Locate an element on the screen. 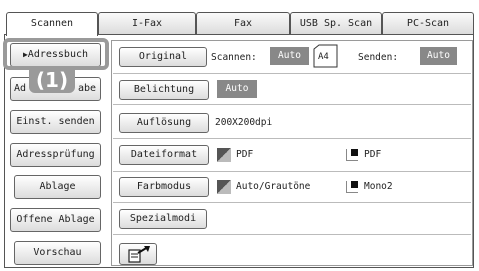 The image size is (479, 271). file-format-color-value: PDF is located at coordinates (245, 154).